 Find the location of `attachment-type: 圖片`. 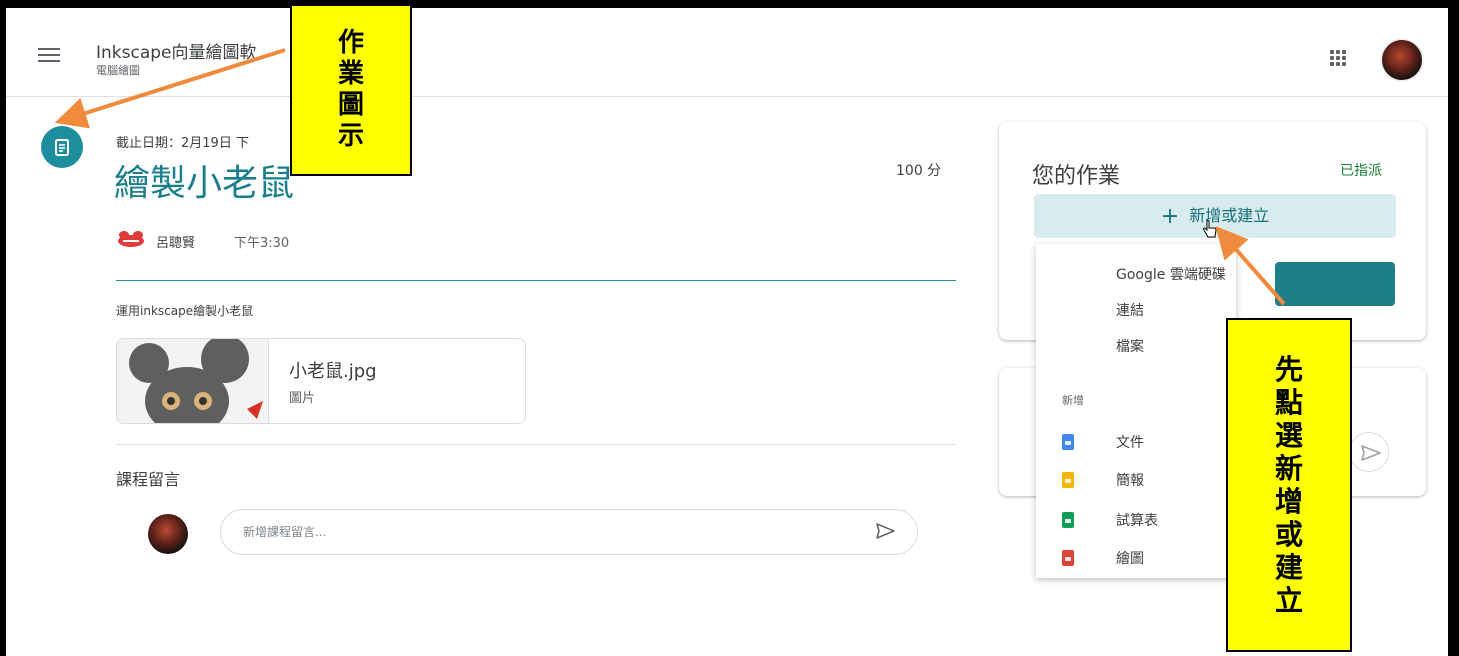

attachment-type: 圖片 is located at coordinates (302, 398).